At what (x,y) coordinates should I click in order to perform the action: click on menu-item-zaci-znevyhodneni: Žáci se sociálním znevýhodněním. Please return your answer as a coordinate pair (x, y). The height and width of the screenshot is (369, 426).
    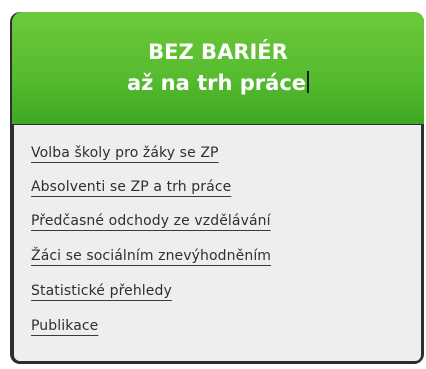
    Looking at the image, I should click on (151, 256).